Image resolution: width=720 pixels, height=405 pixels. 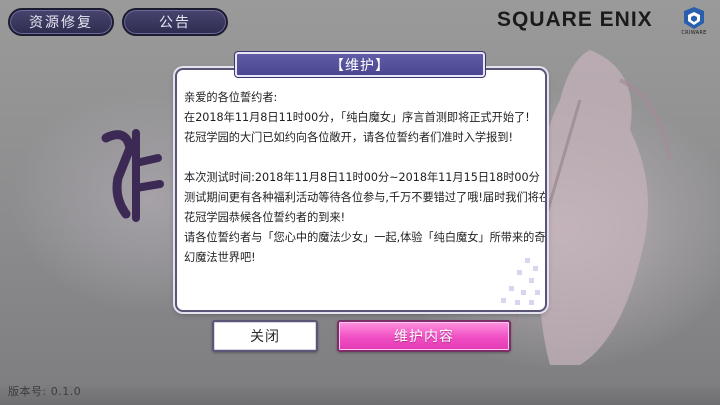 What do you see at coordinates (357, 117) in the screenshot?
I see `message-line: 在2018年11月8日11时00分，「纯白魔女」序言首测即将正式开始了!` at bounding box center [357, 117].